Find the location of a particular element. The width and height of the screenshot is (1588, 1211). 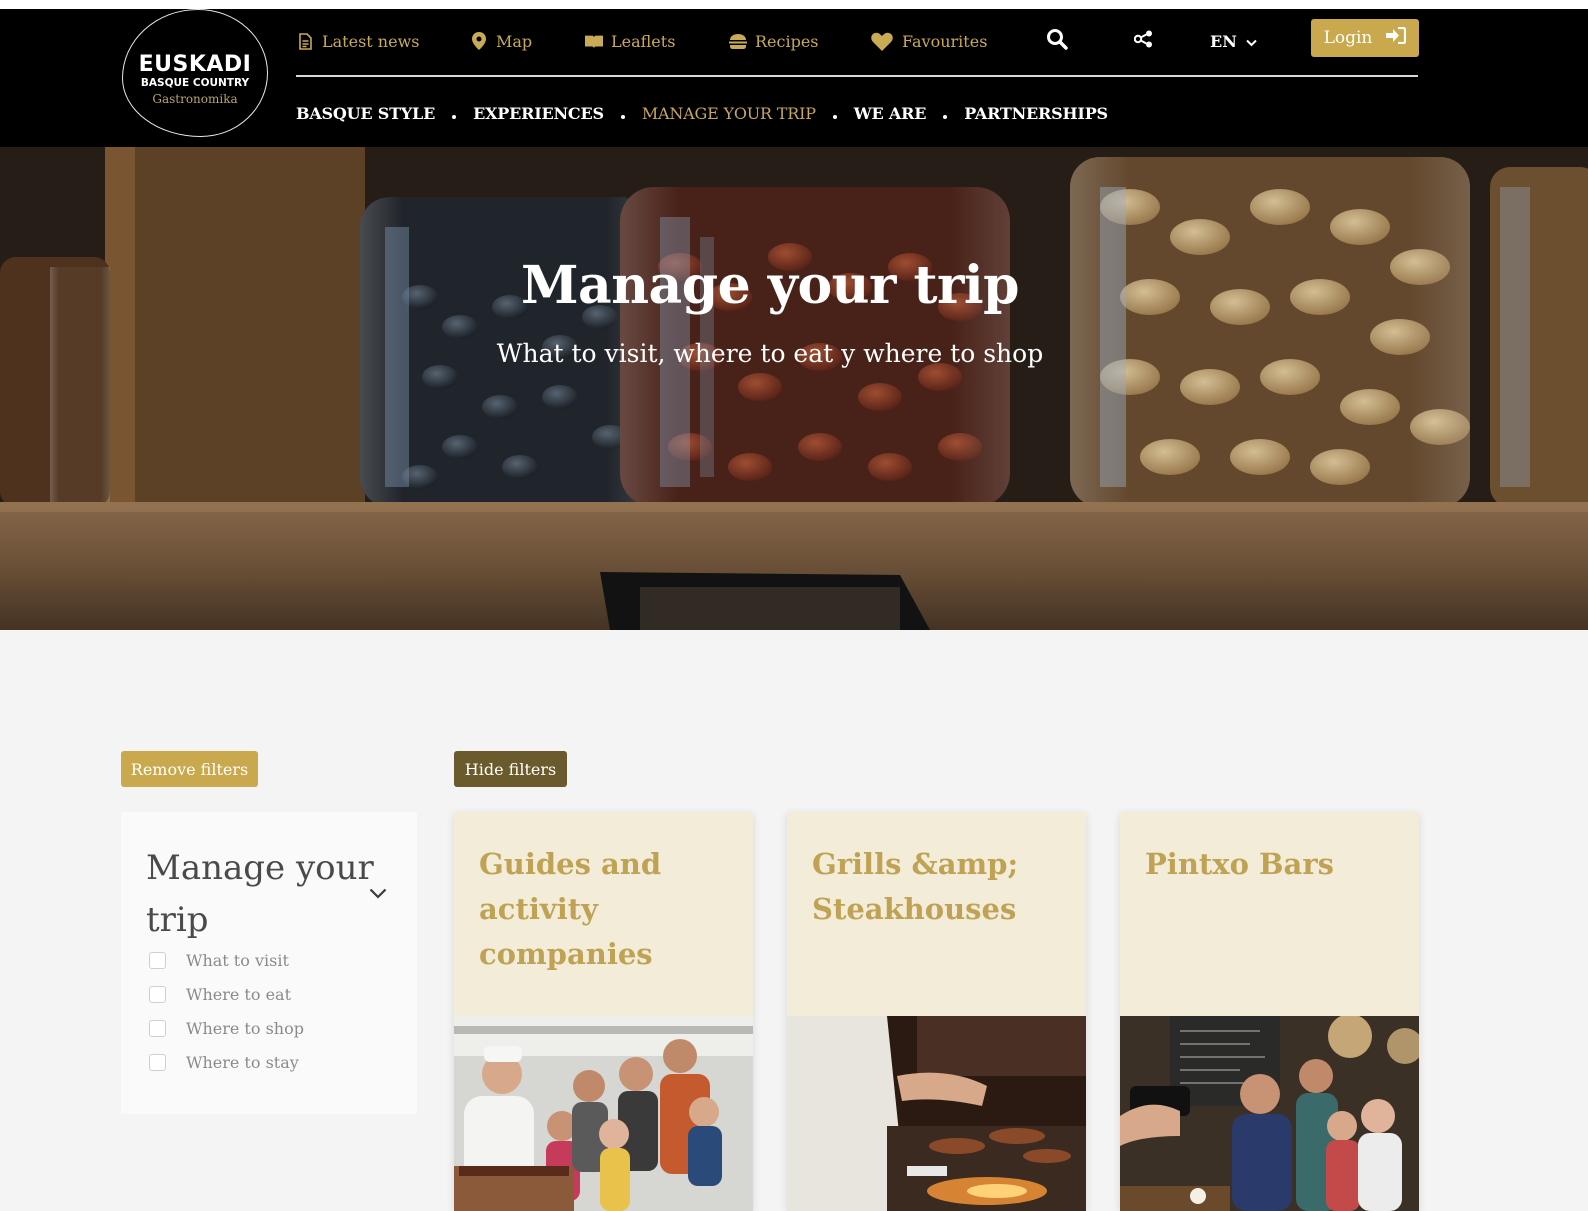

filter-option-label: Where to stay is located at coordinates (242, 1062).